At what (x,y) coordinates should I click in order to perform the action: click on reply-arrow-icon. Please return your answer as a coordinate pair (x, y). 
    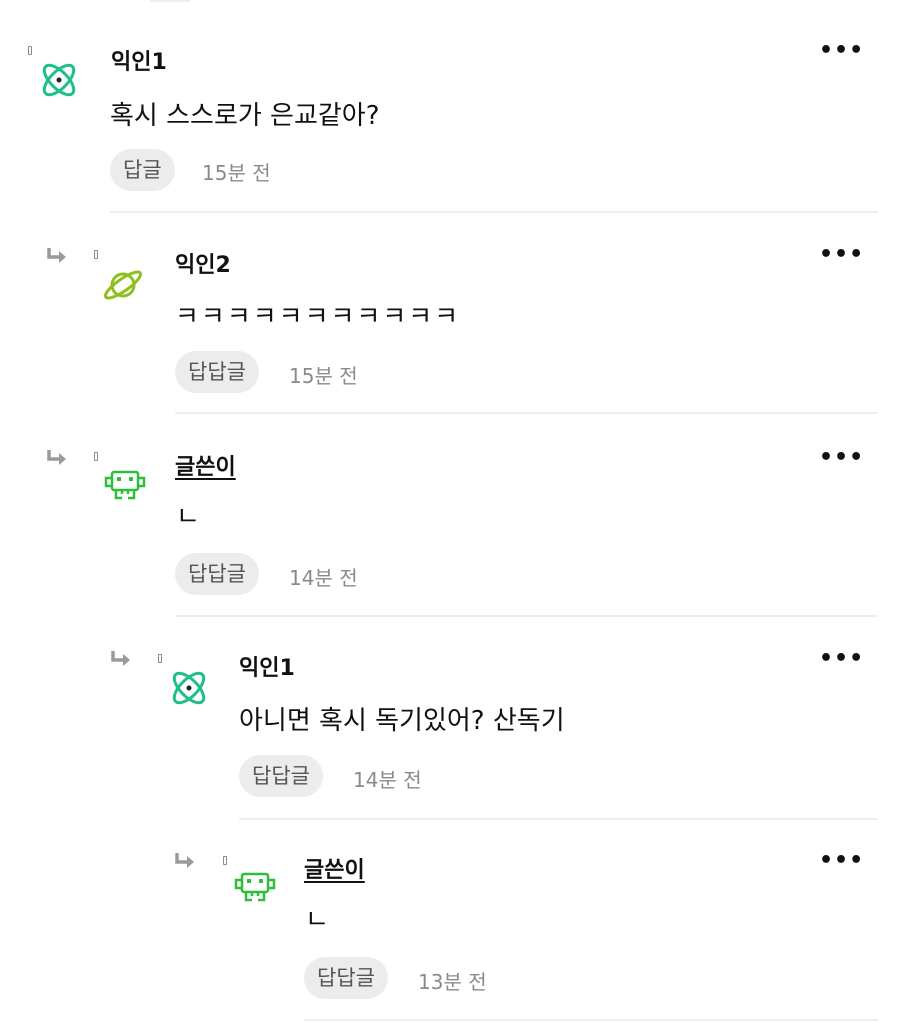
    Looking at the image, I should click on (184, 860).